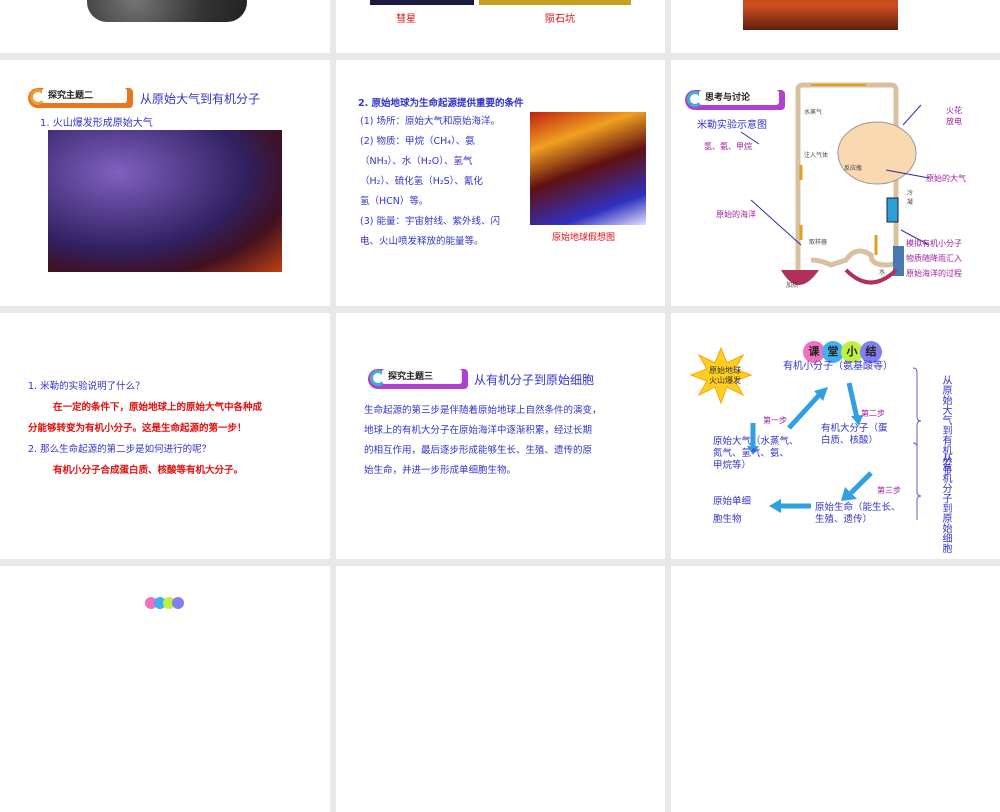 This screenshot has width=1000, height=812. Describe the element at coordinates (816, 155) in the screenshot. I see `inject-label: 注入气体` at that location.